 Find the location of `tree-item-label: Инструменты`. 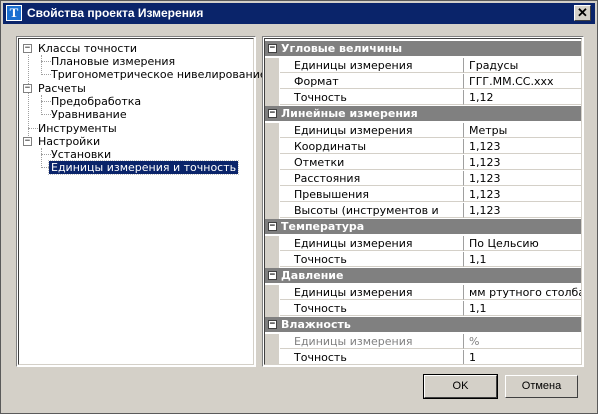

tree-item-label: Инструменты is located at coordinates (77, 128).